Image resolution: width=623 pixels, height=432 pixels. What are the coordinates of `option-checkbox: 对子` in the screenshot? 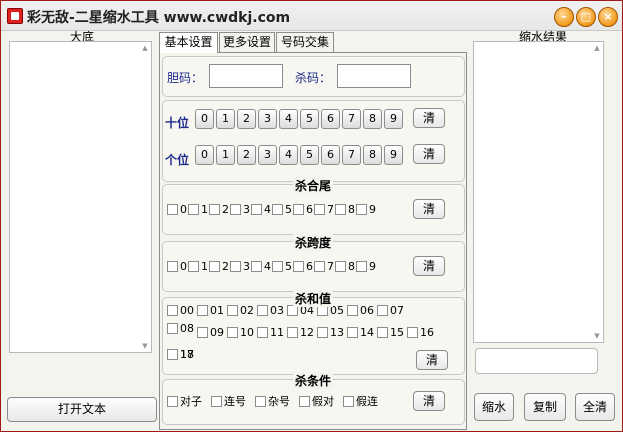 It's located at (184, 401).